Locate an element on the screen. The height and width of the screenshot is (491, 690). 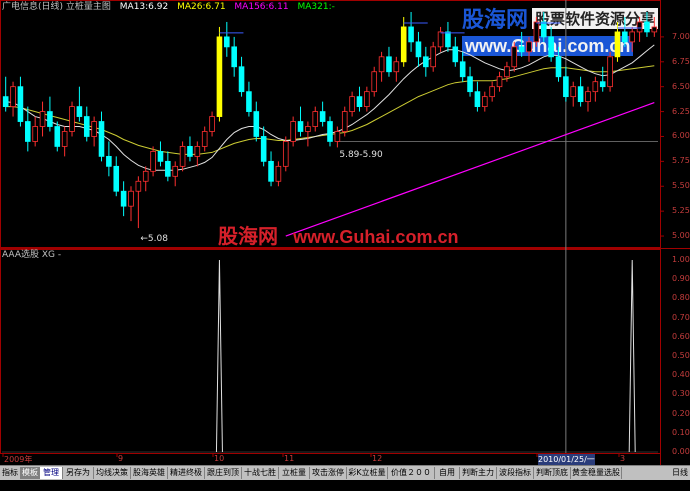
watermark-center: 股海网 www.Guhai.com.cn is located at coordinates (338, 234).